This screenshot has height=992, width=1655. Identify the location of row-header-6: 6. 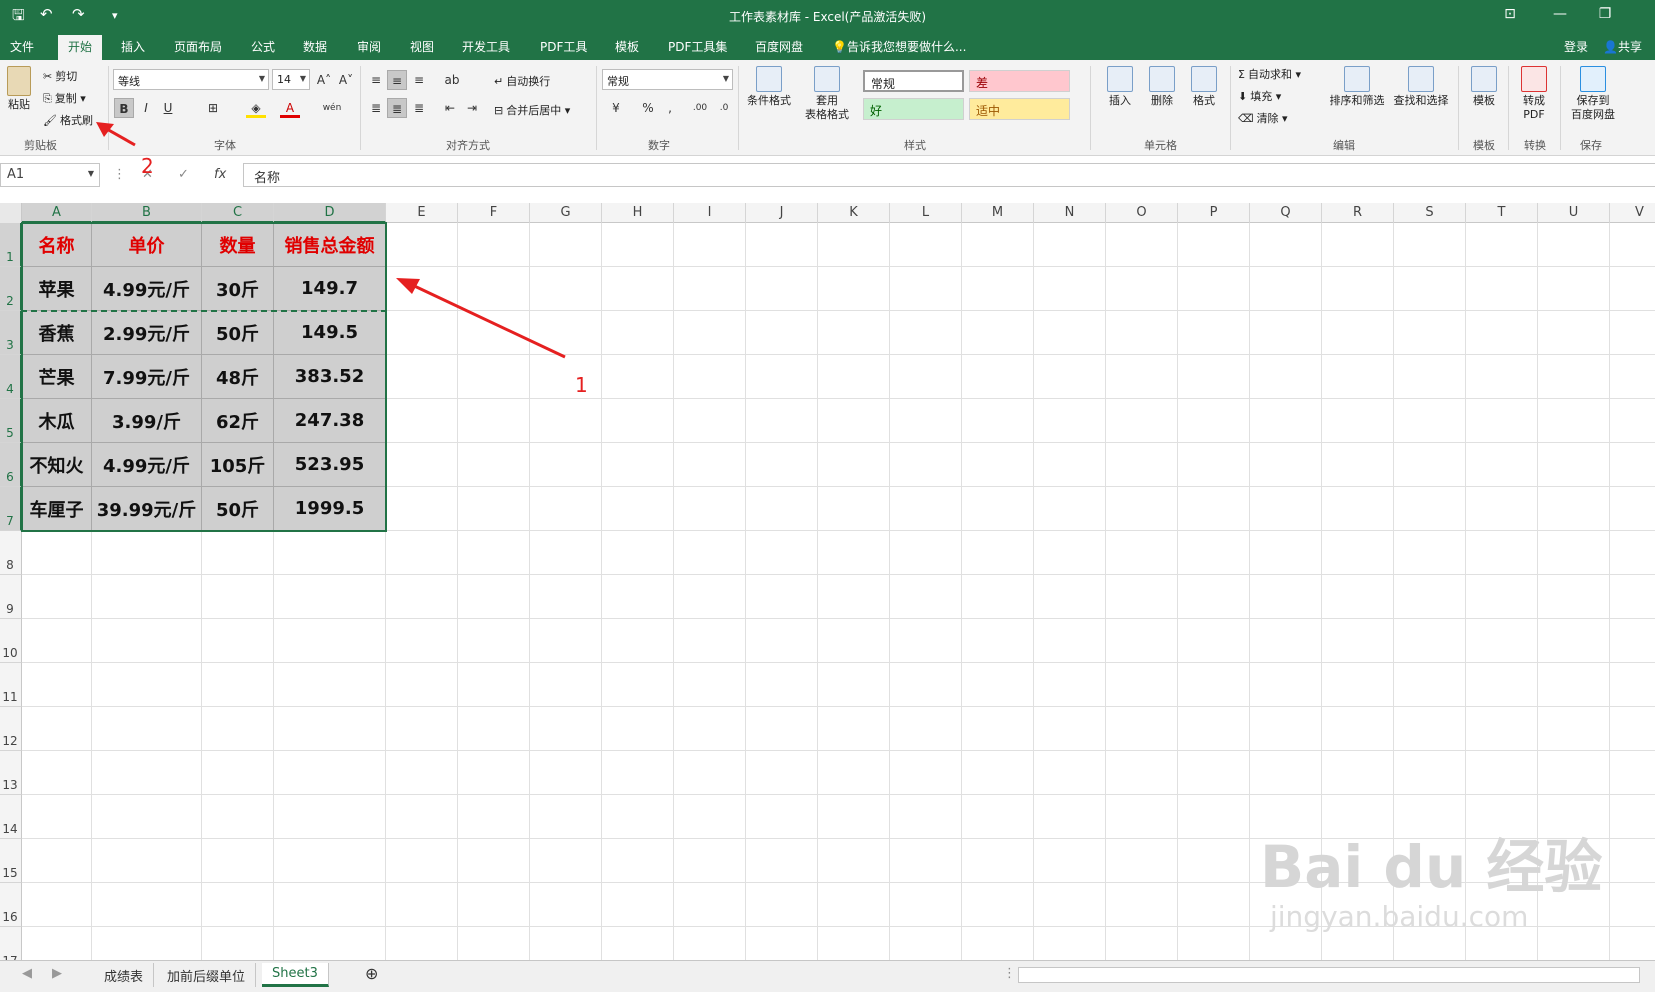
(11, 465).